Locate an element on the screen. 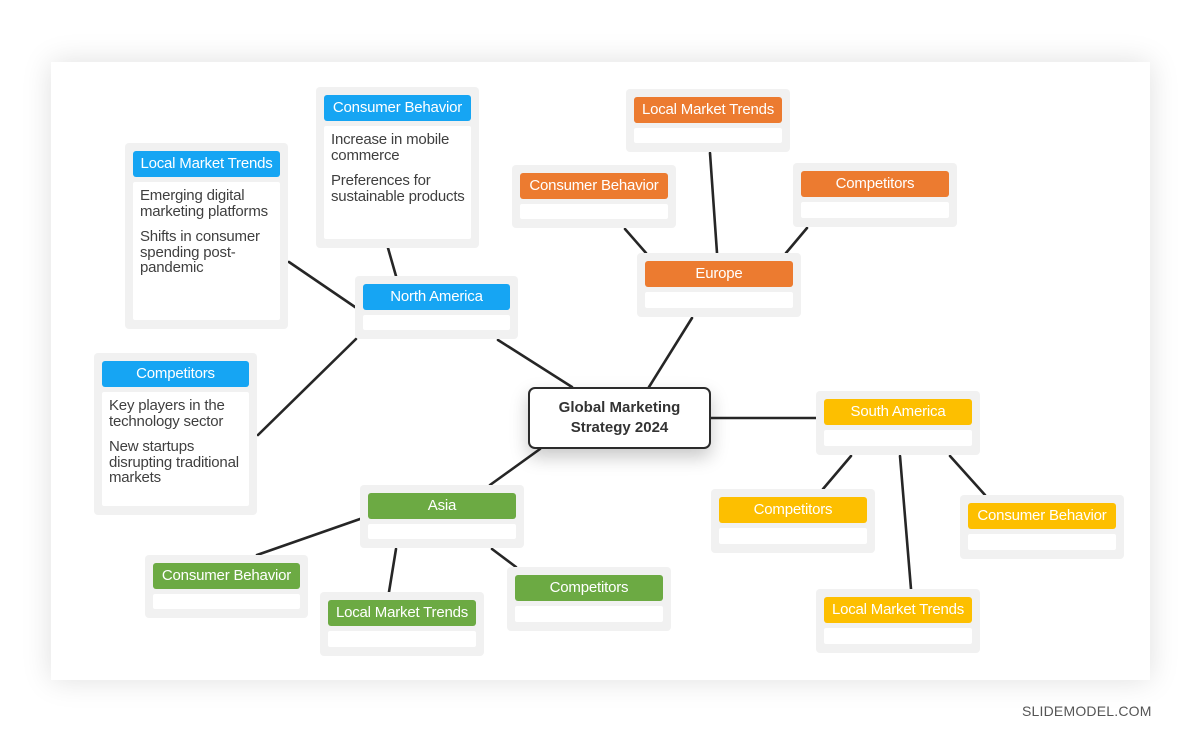 This screenshot has width=1200, height=743. region-south-america: South America is located at coordinates (898, 423).